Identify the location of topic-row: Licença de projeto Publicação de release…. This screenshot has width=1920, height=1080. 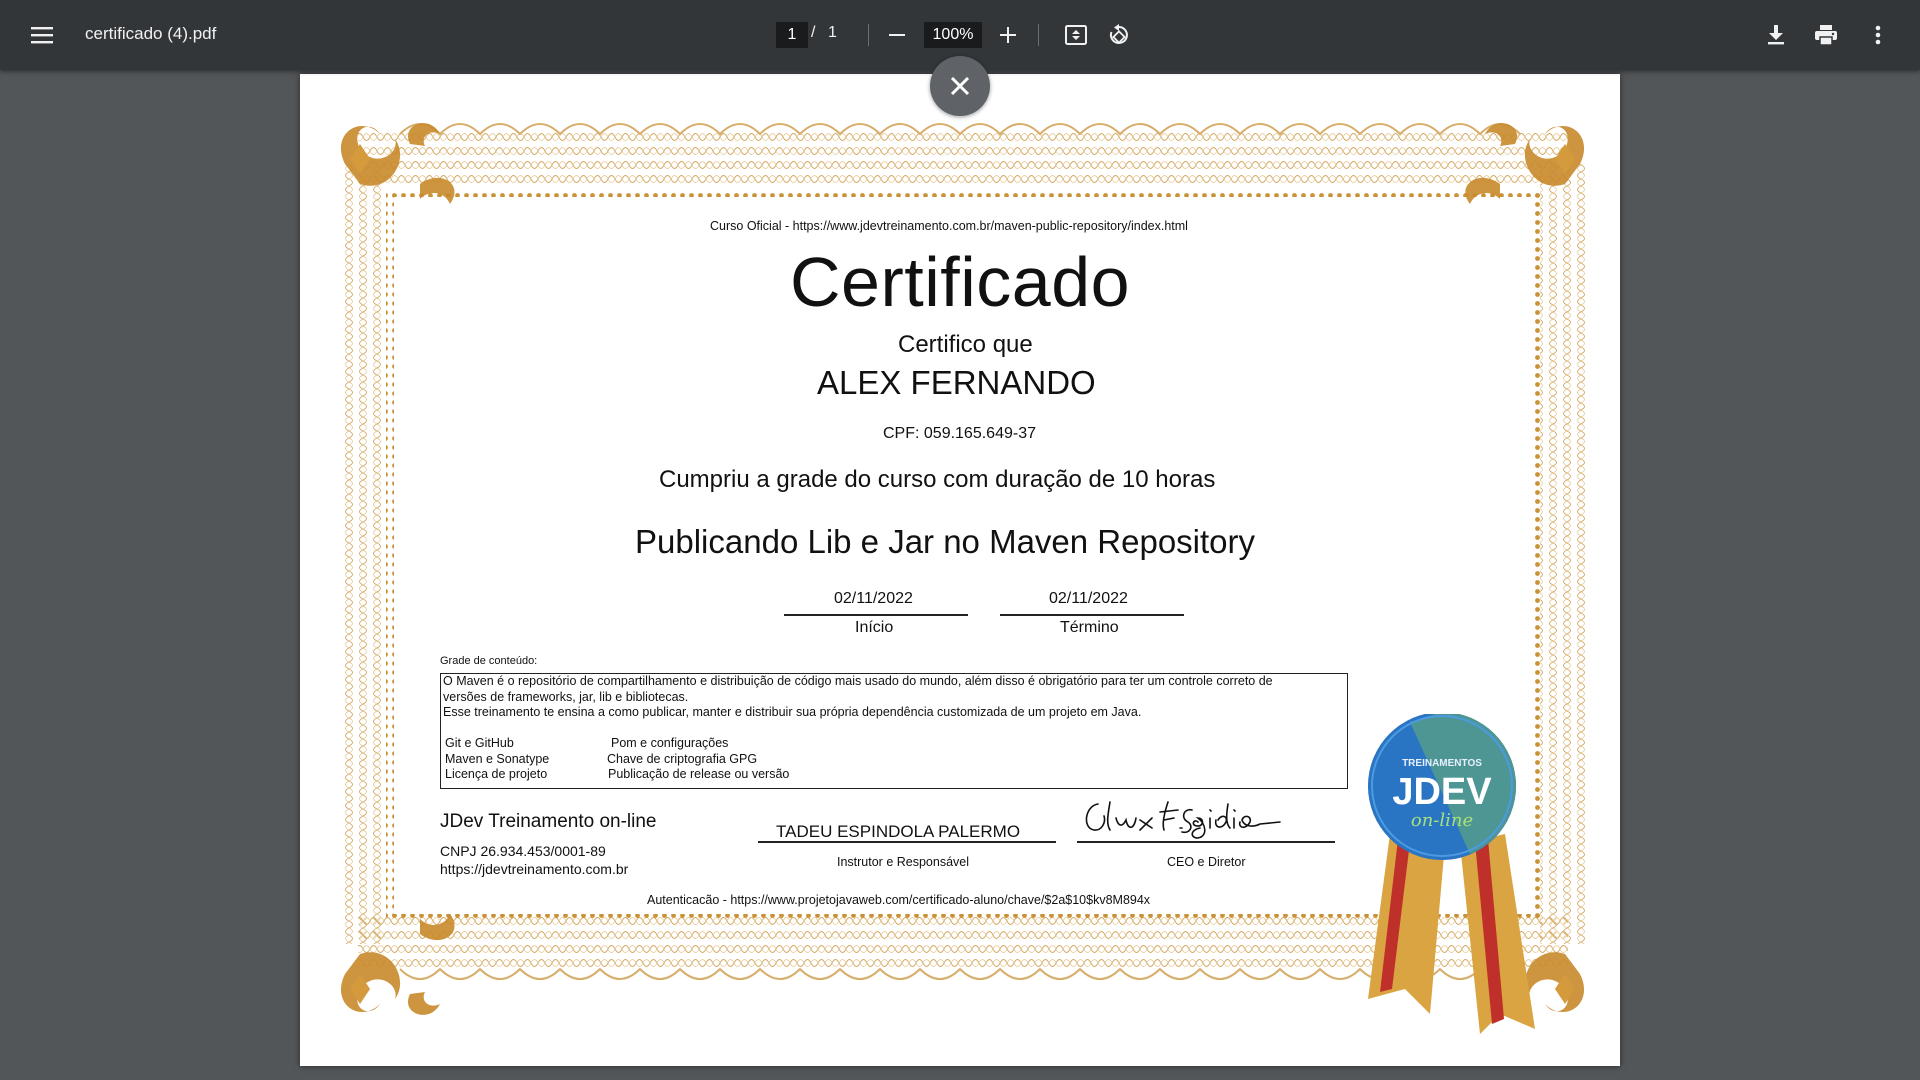
(894, 775).